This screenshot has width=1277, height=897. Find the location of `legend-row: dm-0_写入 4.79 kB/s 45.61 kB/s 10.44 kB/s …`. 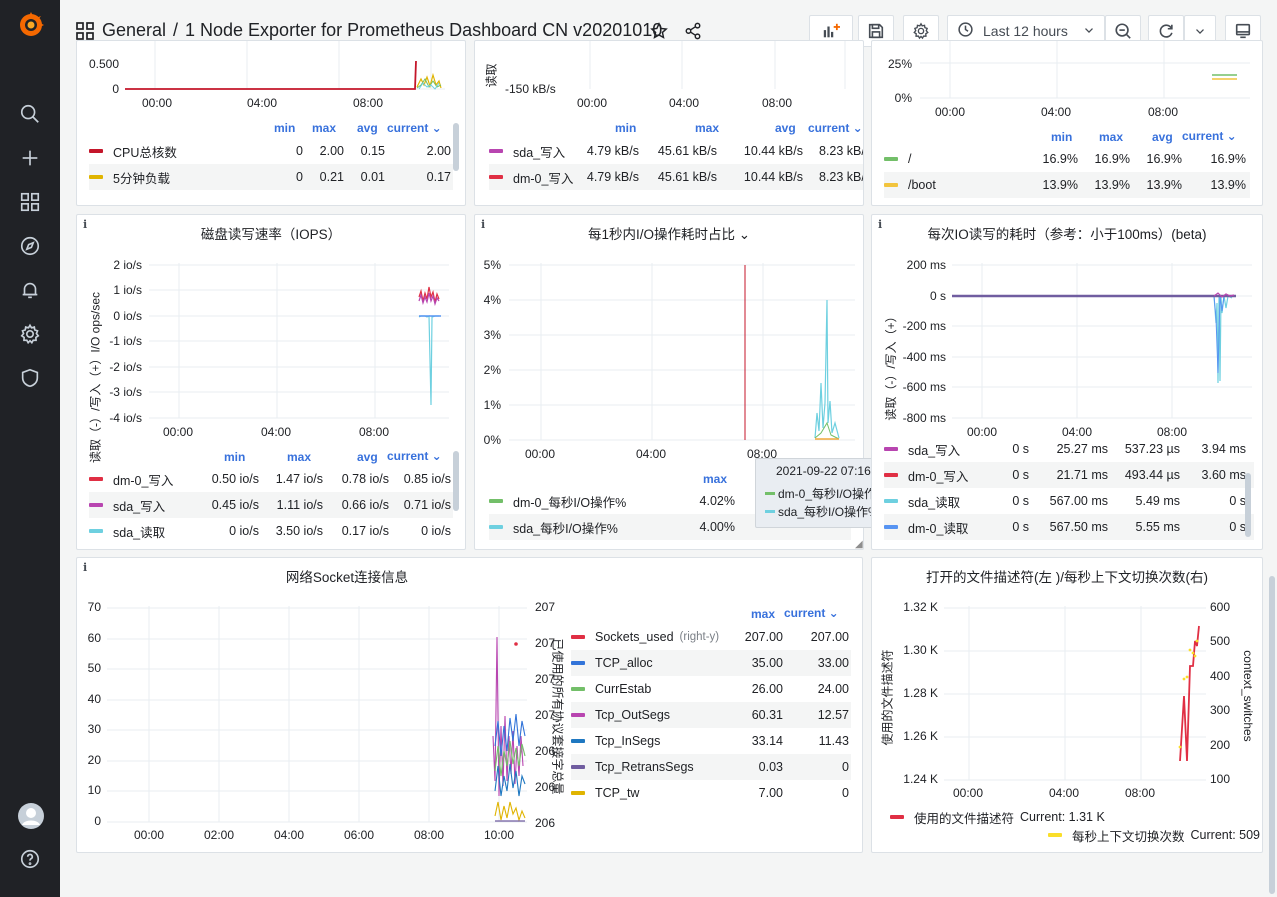

legend-row: dm-0_写入 4.79 kB/s 45.61 kB/s 10.44 kB/s … is located at coordinates (676, 177).